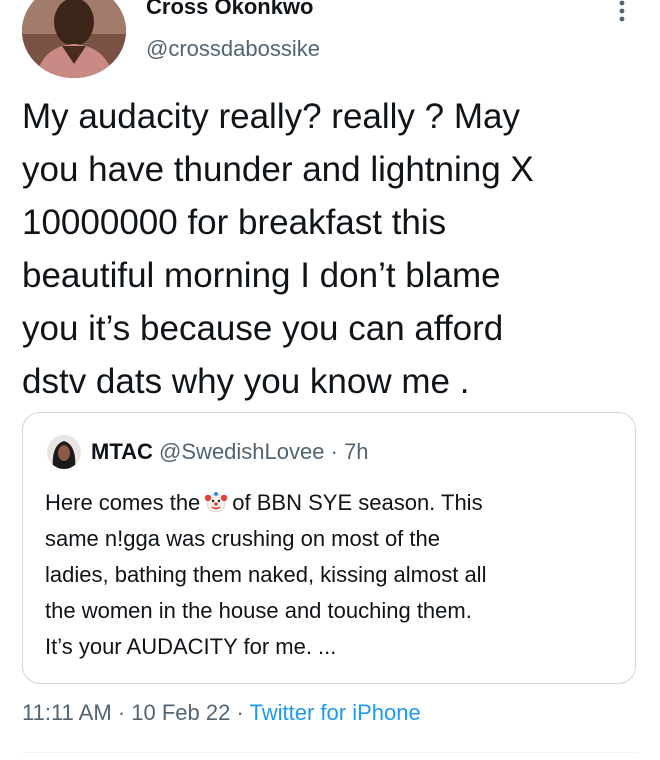  What do you see at coordinates (261, 275) in the screenshot?
I see `tweet-text-line: beautiful morning I don’t blame` at bounding box center [261, 275].